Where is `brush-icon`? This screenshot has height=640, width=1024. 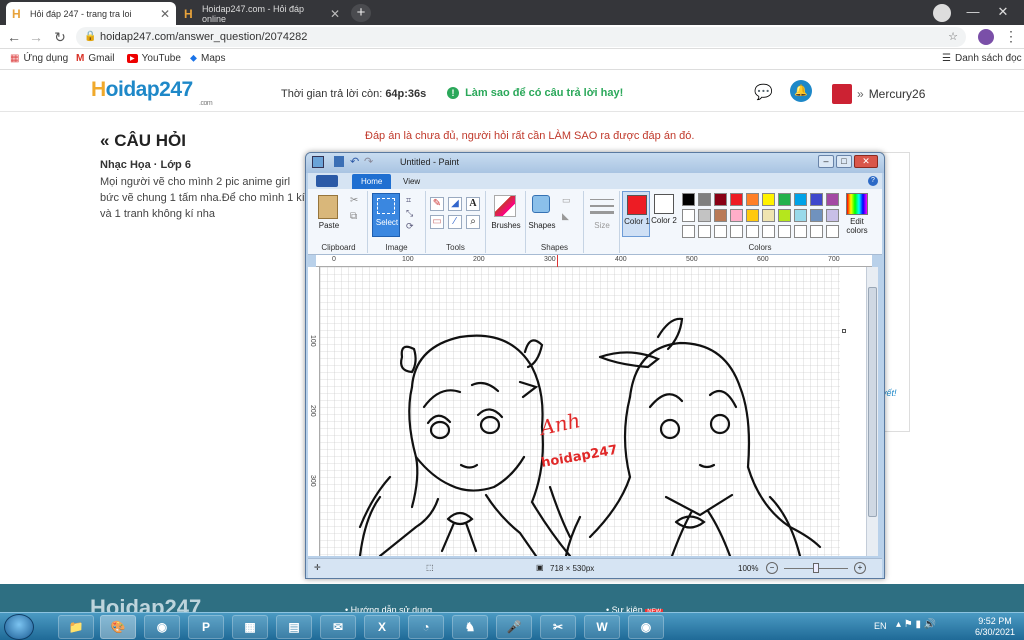 brush-icon is located at coordinates (505, 206).